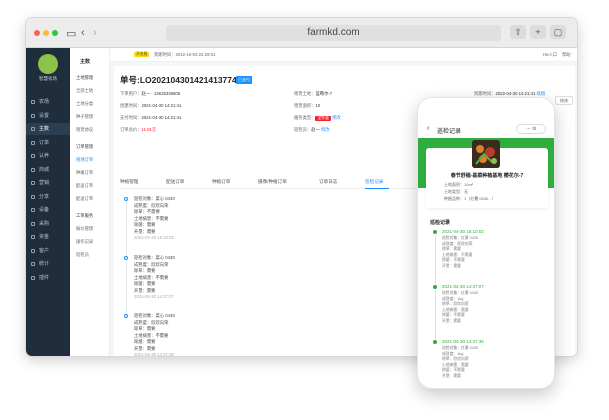 Image resolution: width=609 pixels, height=420 pixels. What do you see at coordinates (175, 182) in the screenshot?
I see `tab-item: 配送订单` at bounding box center [175, 182].